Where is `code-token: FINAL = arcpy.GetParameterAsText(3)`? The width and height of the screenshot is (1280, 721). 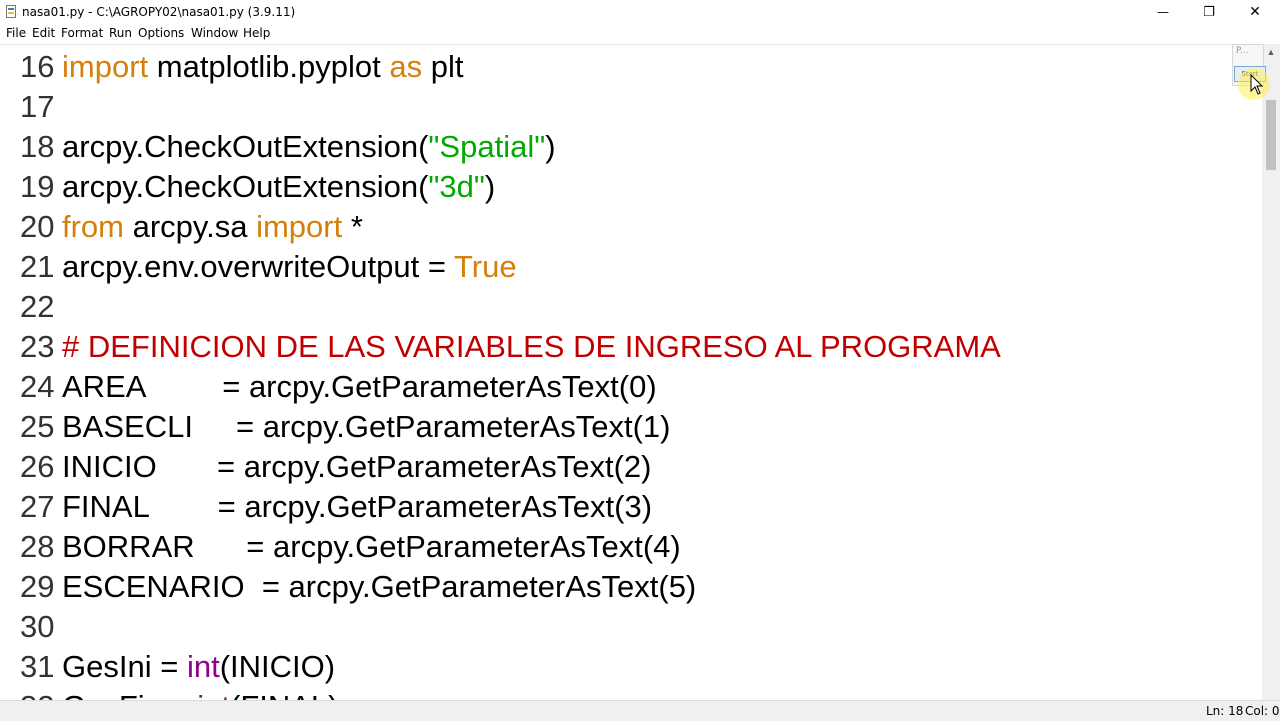 code-token: FINAL = arcpy.GetParameterAsText(3) is located at coordinates (357, 506).